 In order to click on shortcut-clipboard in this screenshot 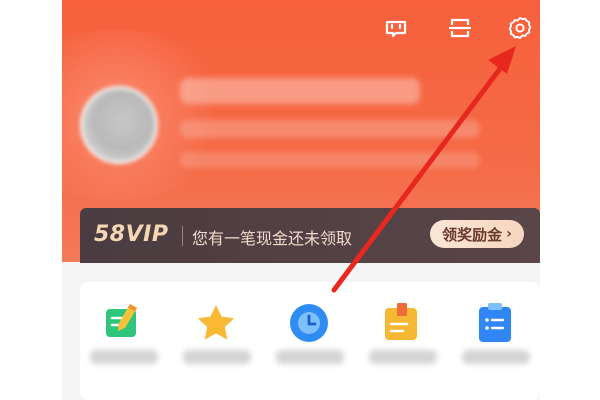, I will do `click(495, 323)`.